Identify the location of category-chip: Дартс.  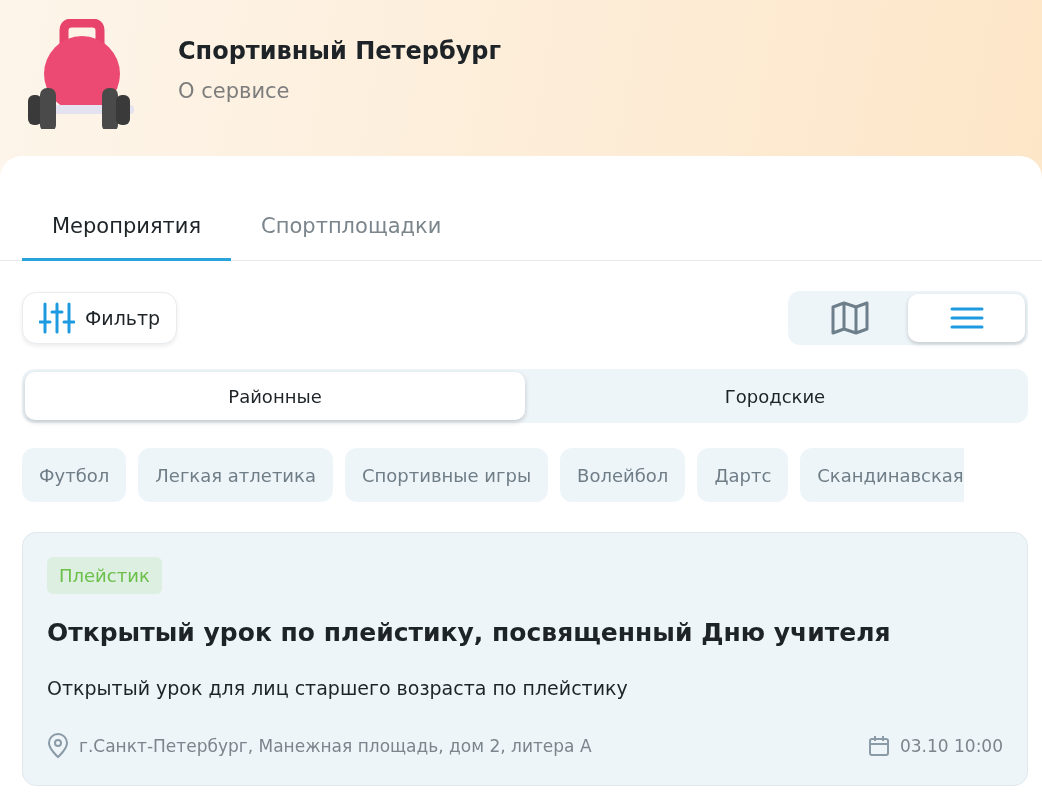
(743, 475).